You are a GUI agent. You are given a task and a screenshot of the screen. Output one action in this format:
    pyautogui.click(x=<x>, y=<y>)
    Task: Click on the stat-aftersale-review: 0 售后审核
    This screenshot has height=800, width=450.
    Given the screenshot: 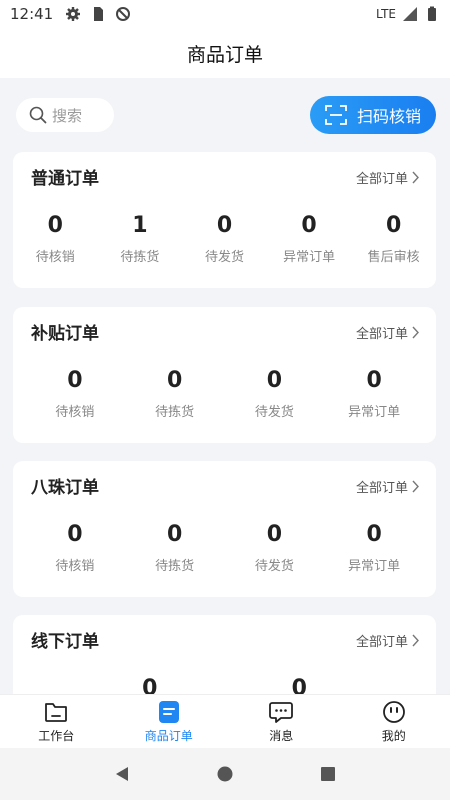 What is the action you would take?
    pyautogui.click(x=393, y=237)
    